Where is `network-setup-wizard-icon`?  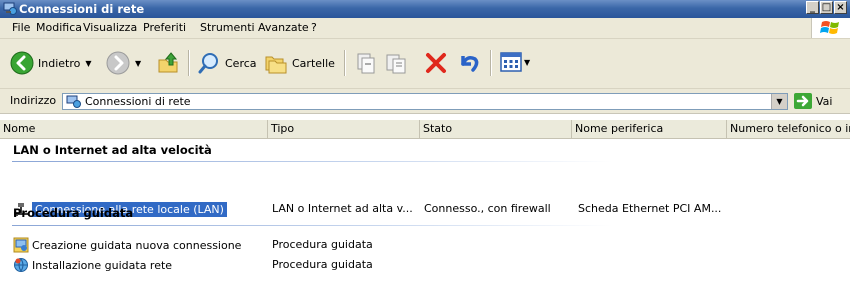
network-setup-wizard-icon is located at coordinates (21, 265).